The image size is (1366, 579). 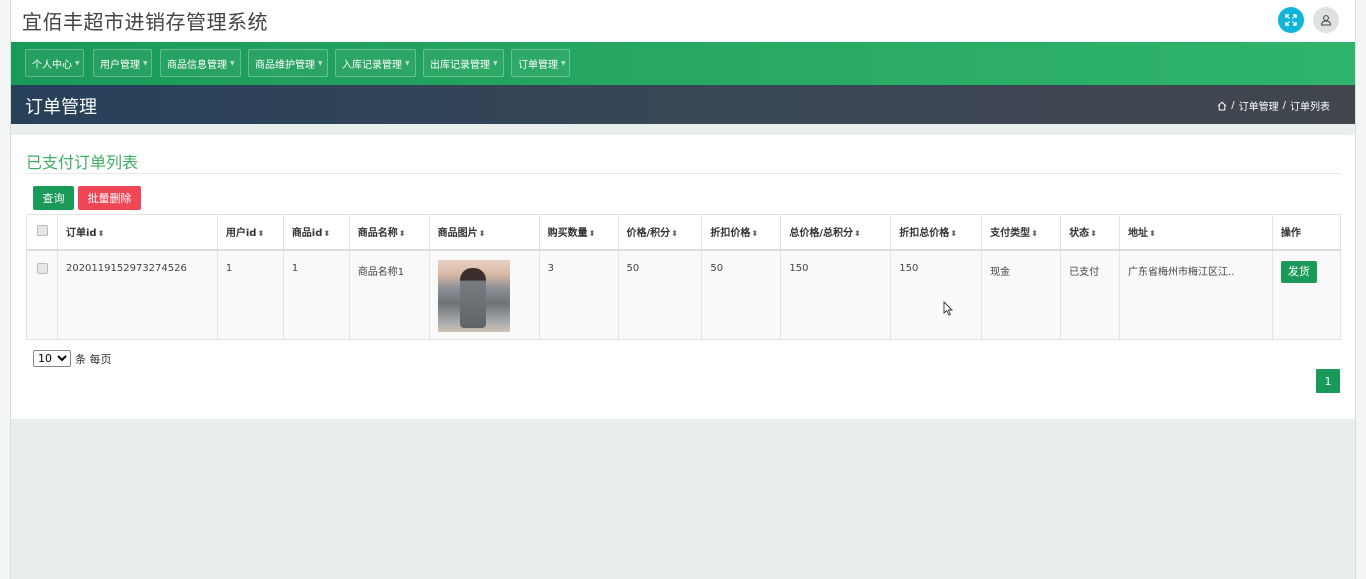 I want to click on address-cell: 广东省梅州市梅江区江.., so click(x=1196, y=294).